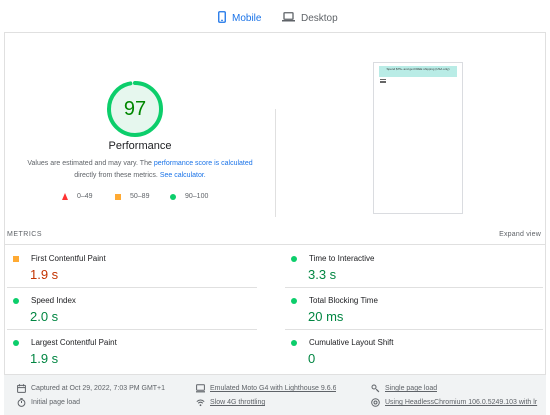 Image resolution: width=550 pixels, height=415 pixels. Describe the element at coordinates (520, 234) in the screenshot. I see `expand-view-toggle: Expand view` at that location.